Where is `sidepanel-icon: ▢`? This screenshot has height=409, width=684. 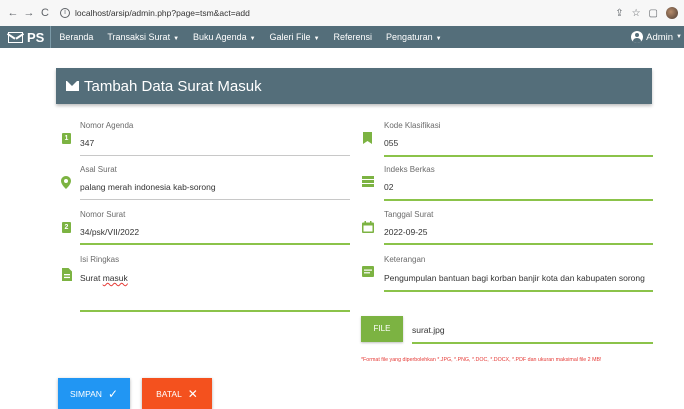
sidepanel-icon: ▢ is located at coordinates (653, 13).